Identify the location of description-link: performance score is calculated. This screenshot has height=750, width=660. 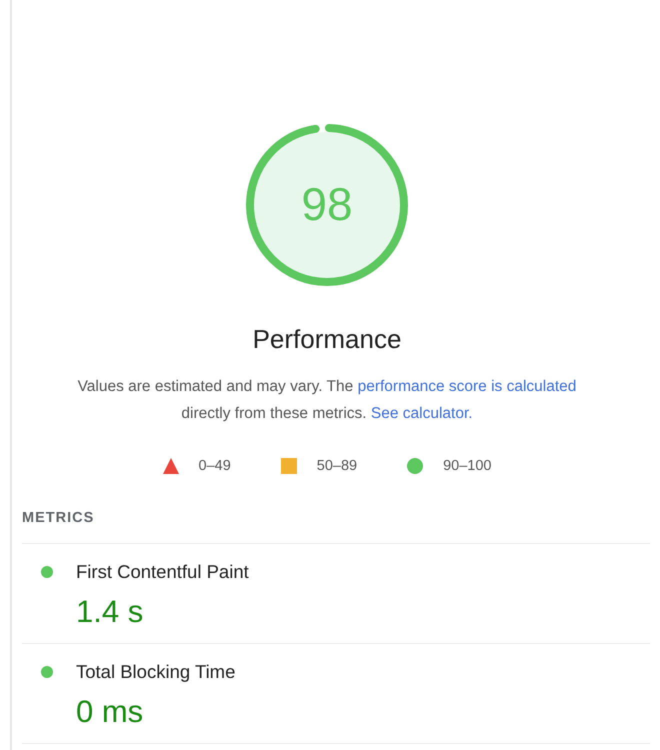
(467, 386).